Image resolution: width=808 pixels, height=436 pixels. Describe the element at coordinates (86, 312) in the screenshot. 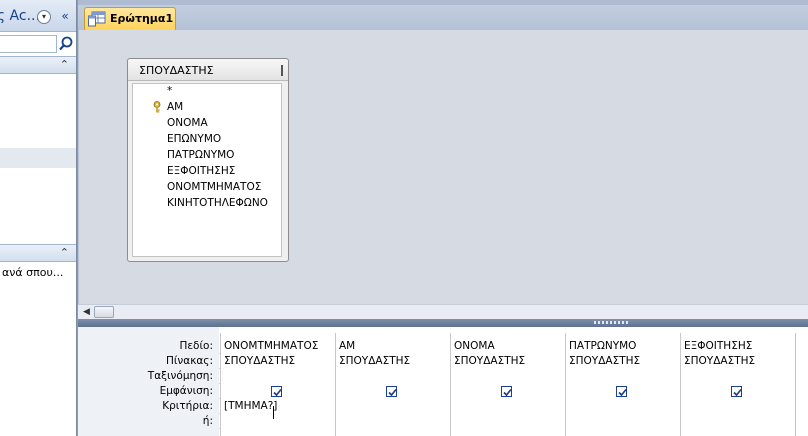

I see `scroll-left-icon: ◀` at that location.